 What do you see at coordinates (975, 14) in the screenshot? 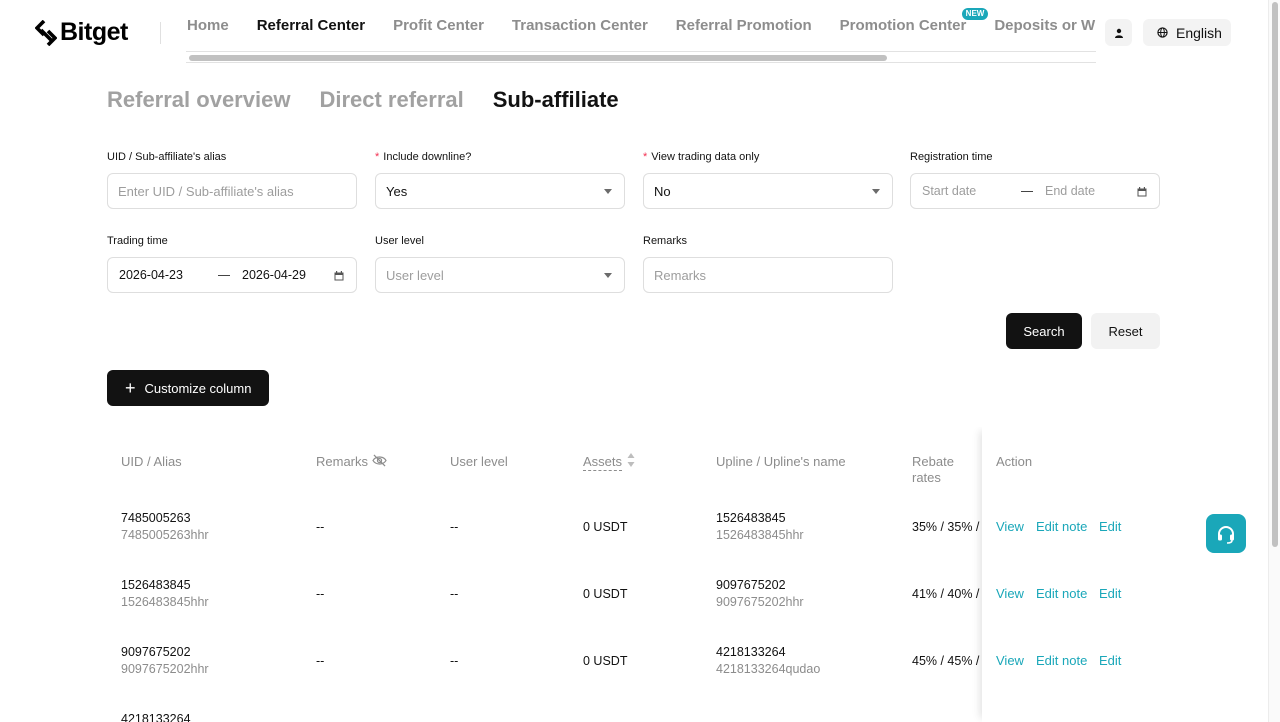
I see `new-badge: NEW` at bounding box center [975, 14].